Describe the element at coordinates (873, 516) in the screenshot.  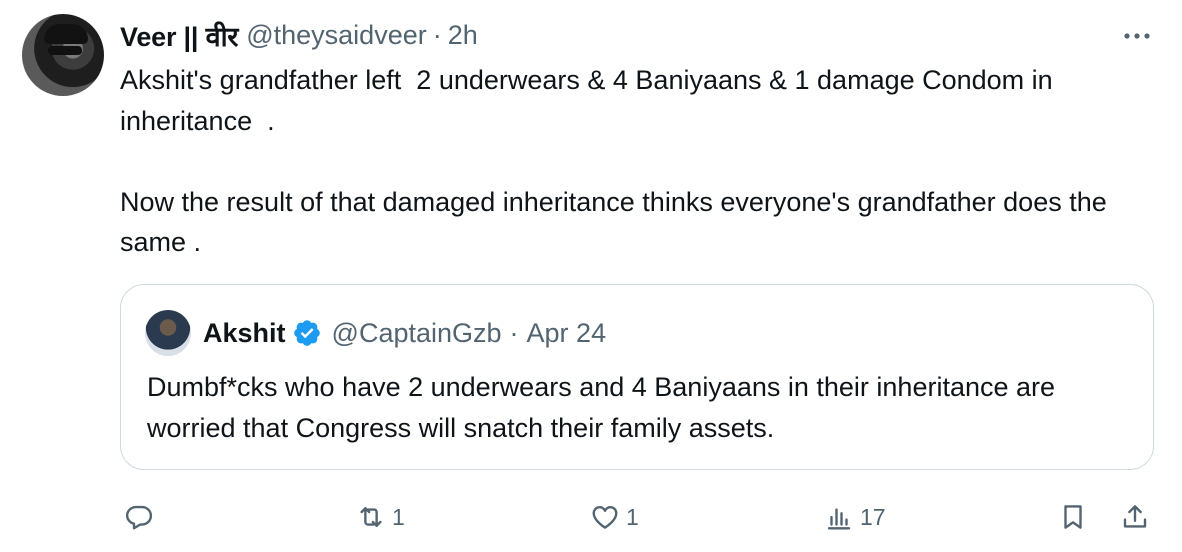
I see `views-count: 17` at that location.